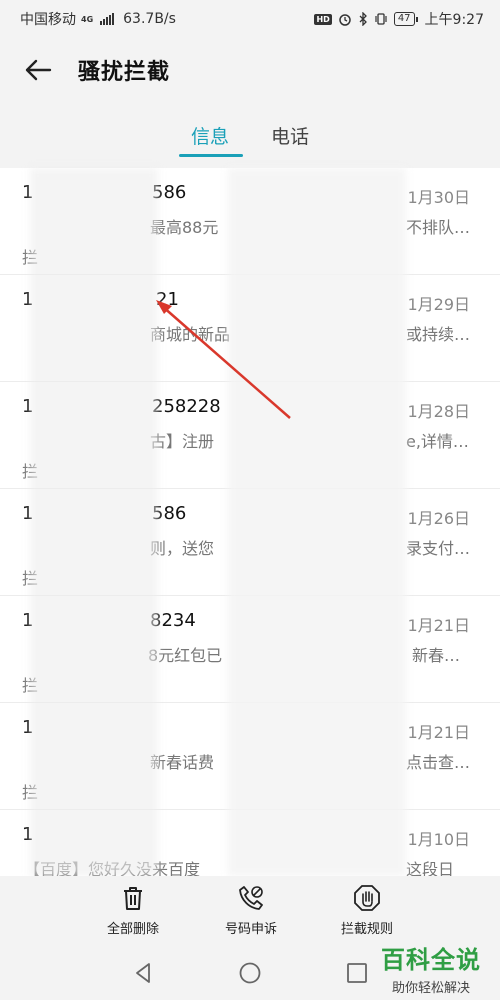  I want to click on network-speed: 63.7B/s, so click(149, 19).